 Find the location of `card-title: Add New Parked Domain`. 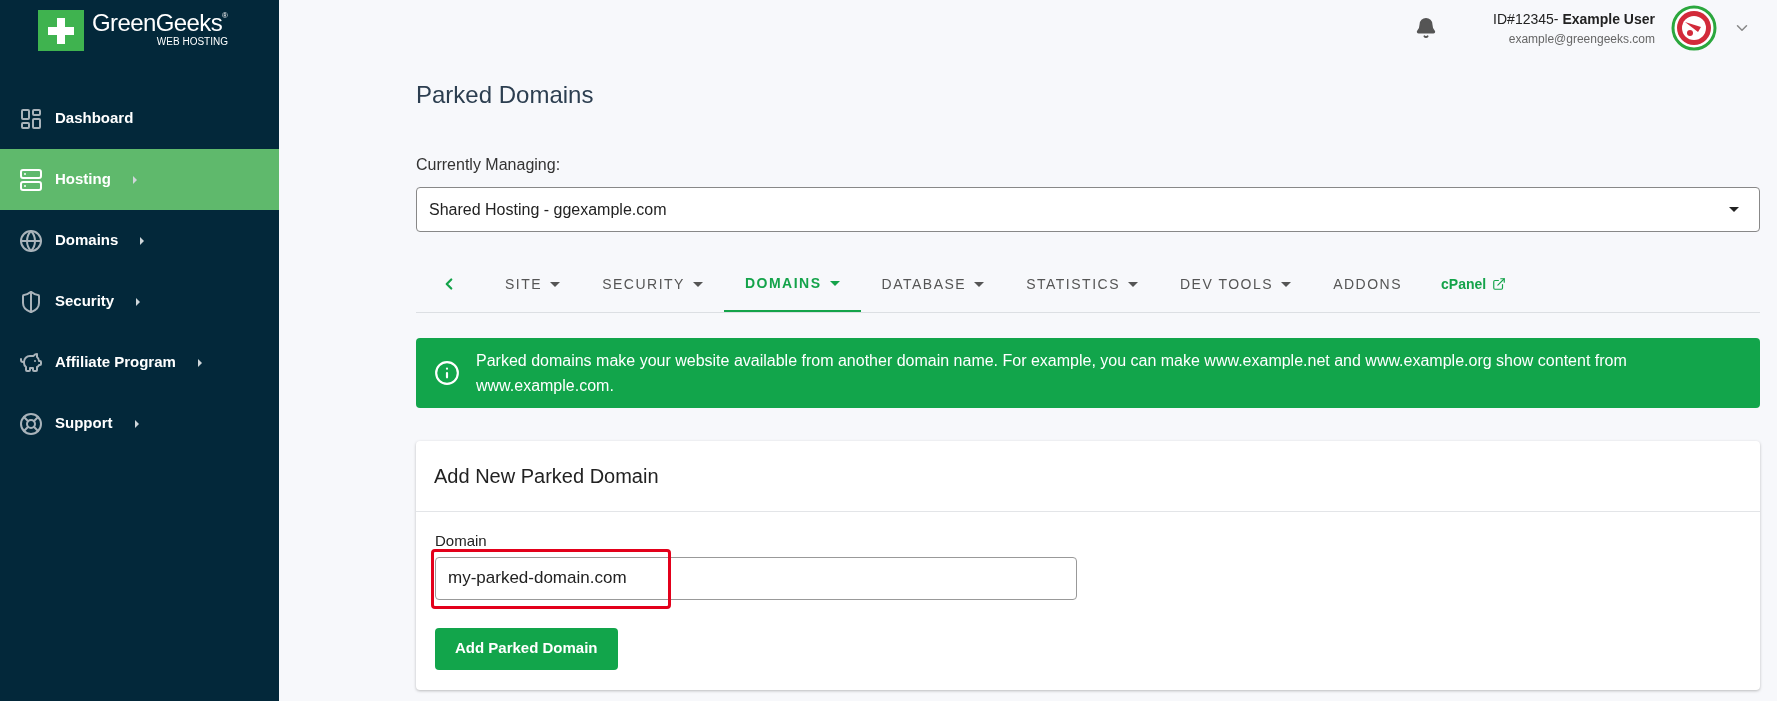

card-title: Add New Parked Domain is located at coordinates (1088, 476).